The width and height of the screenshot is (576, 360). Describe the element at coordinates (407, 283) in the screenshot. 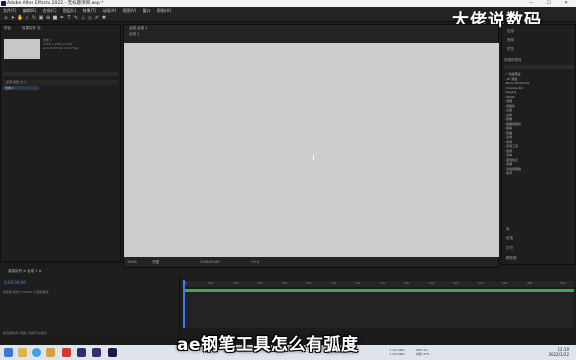

I see `ruler-tick: 18s` at that location.